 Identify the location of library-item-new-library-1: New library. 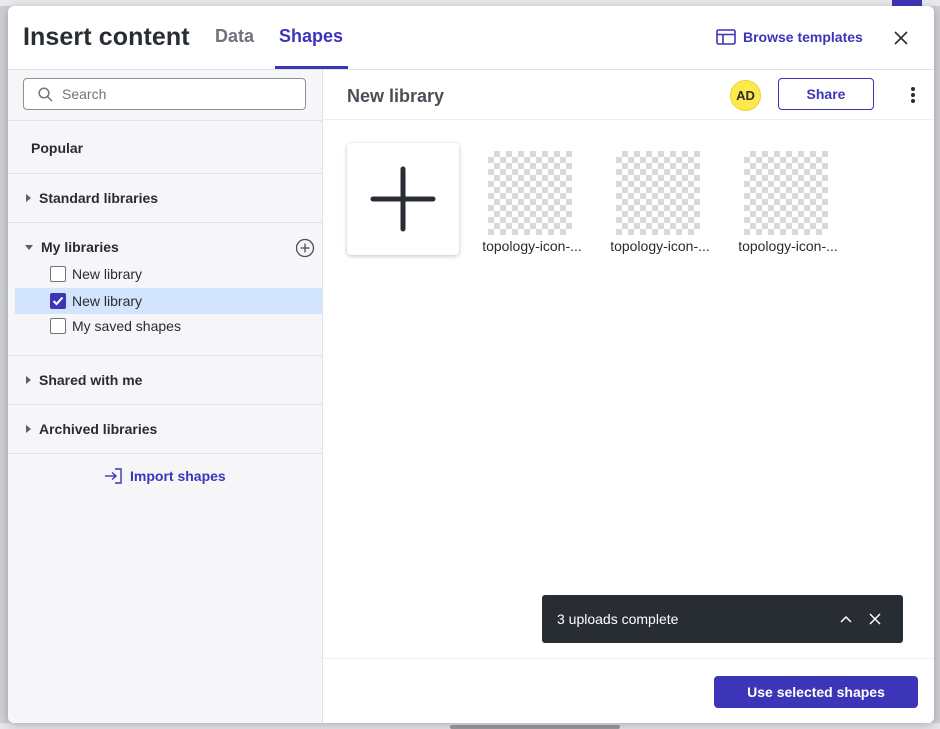
(168, 274).